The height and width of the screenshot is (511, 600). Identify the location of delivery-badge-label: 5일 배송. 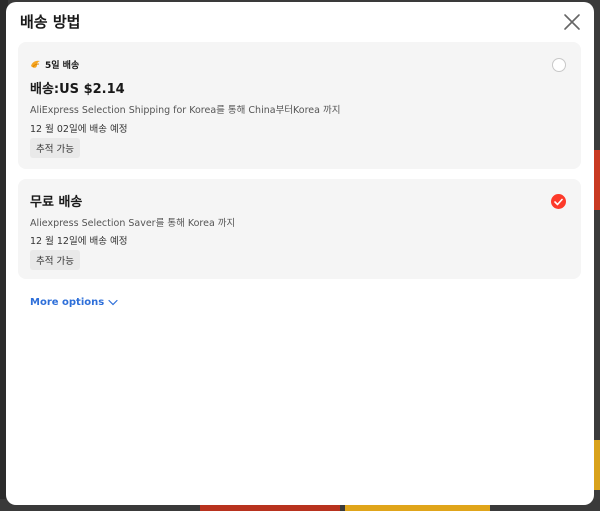
(62, 66).